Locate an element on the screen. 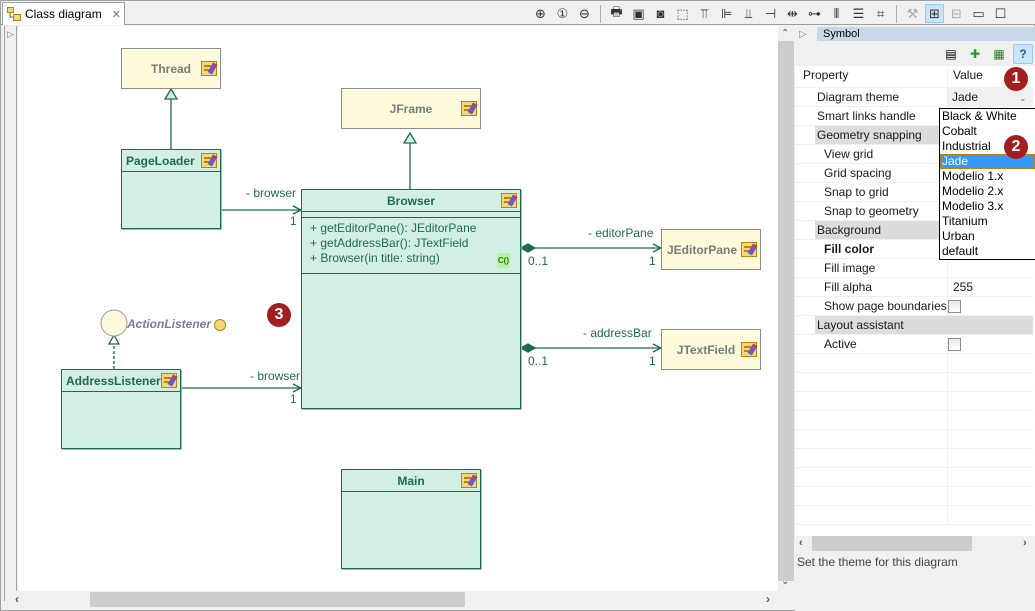  save-icon: ▣ is located at coordinates (638, 13).